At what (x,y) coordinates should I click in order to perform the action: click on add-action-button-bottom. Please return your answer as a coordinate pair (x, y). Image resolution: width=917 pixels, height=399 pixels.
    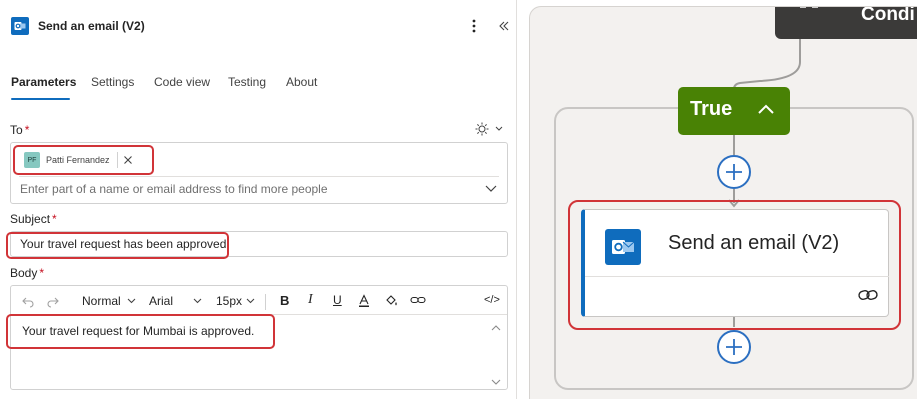
    Looking at the image, I should click on (734, 347).